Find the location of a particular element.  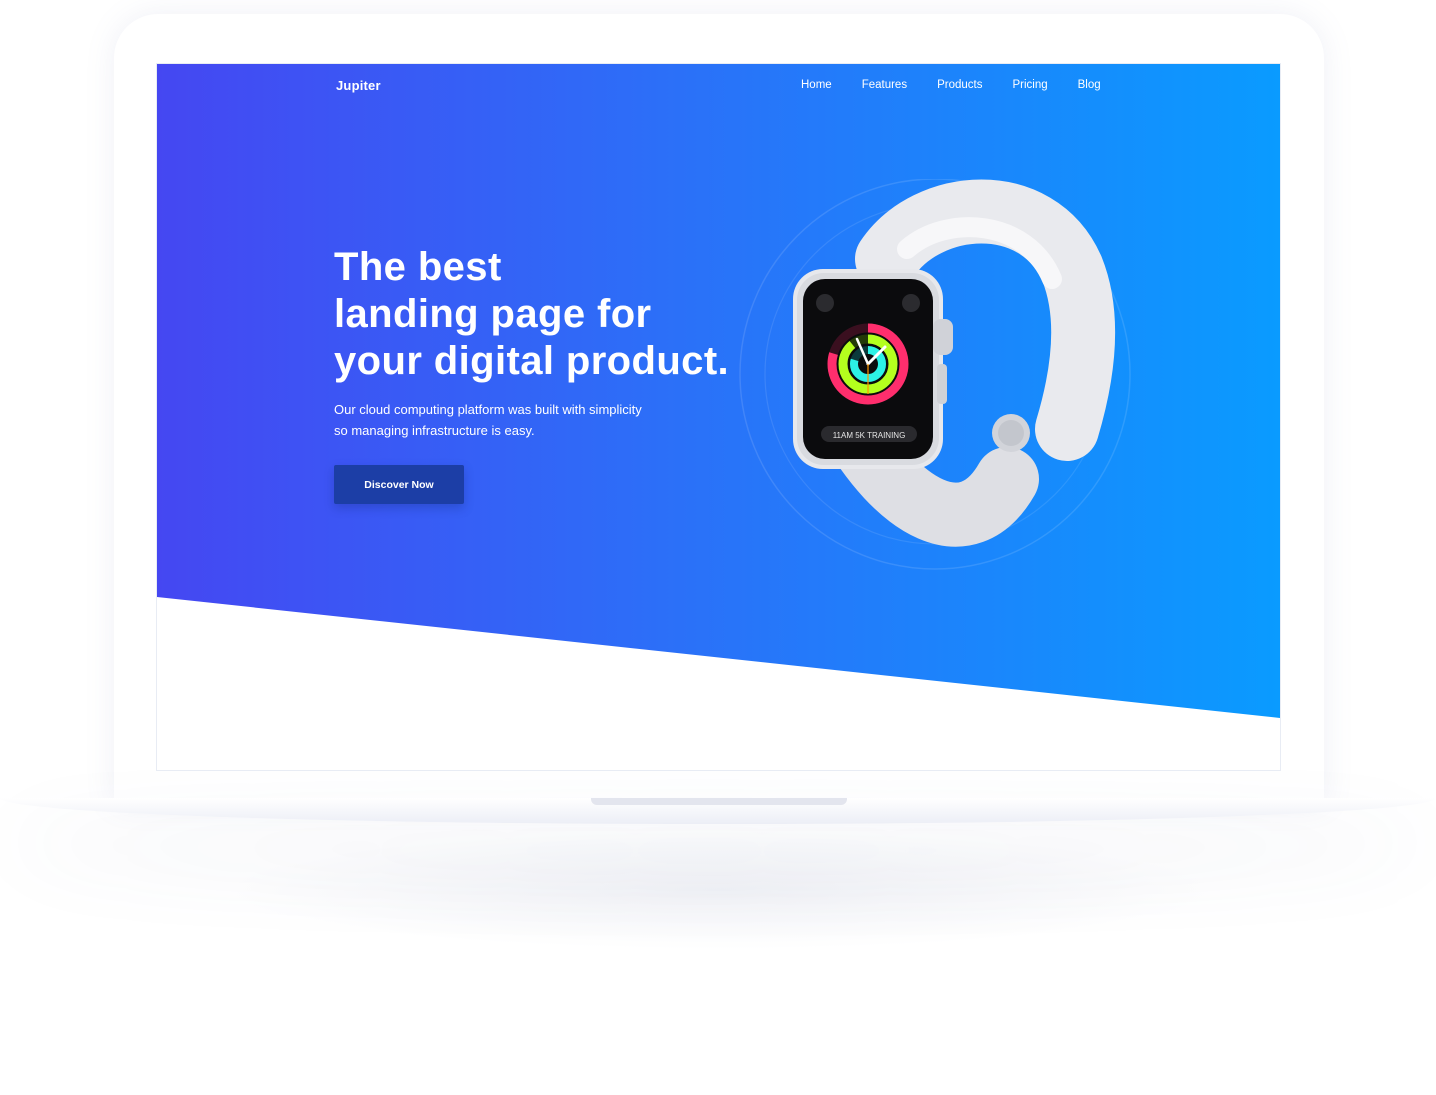

nav-item-products: Products is located at coordinates (959, 85).